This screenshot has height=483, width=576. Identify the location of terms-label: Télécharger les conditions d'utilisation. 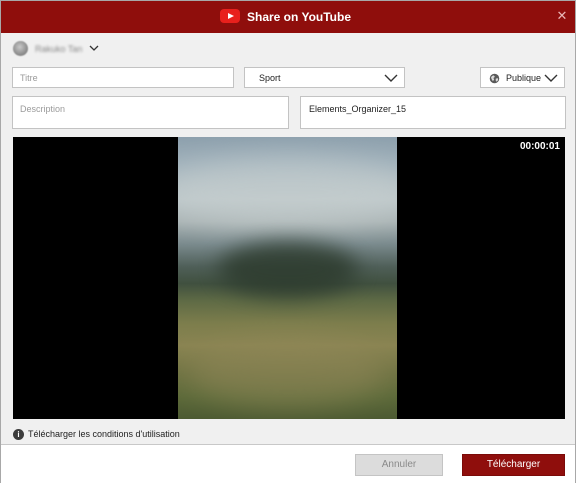
(104, 434).